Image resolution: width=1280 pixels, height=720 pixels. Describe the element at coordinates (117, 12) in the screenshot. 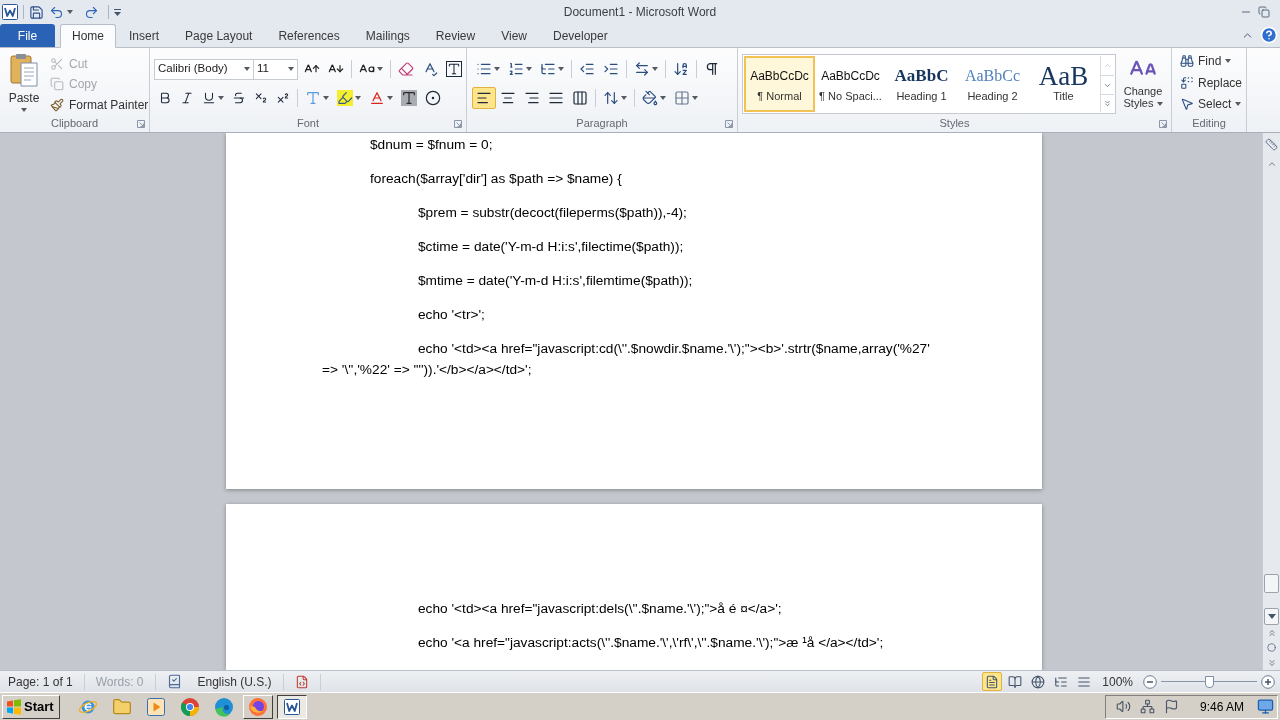

I see `customize-toolbar-icon` at that location.